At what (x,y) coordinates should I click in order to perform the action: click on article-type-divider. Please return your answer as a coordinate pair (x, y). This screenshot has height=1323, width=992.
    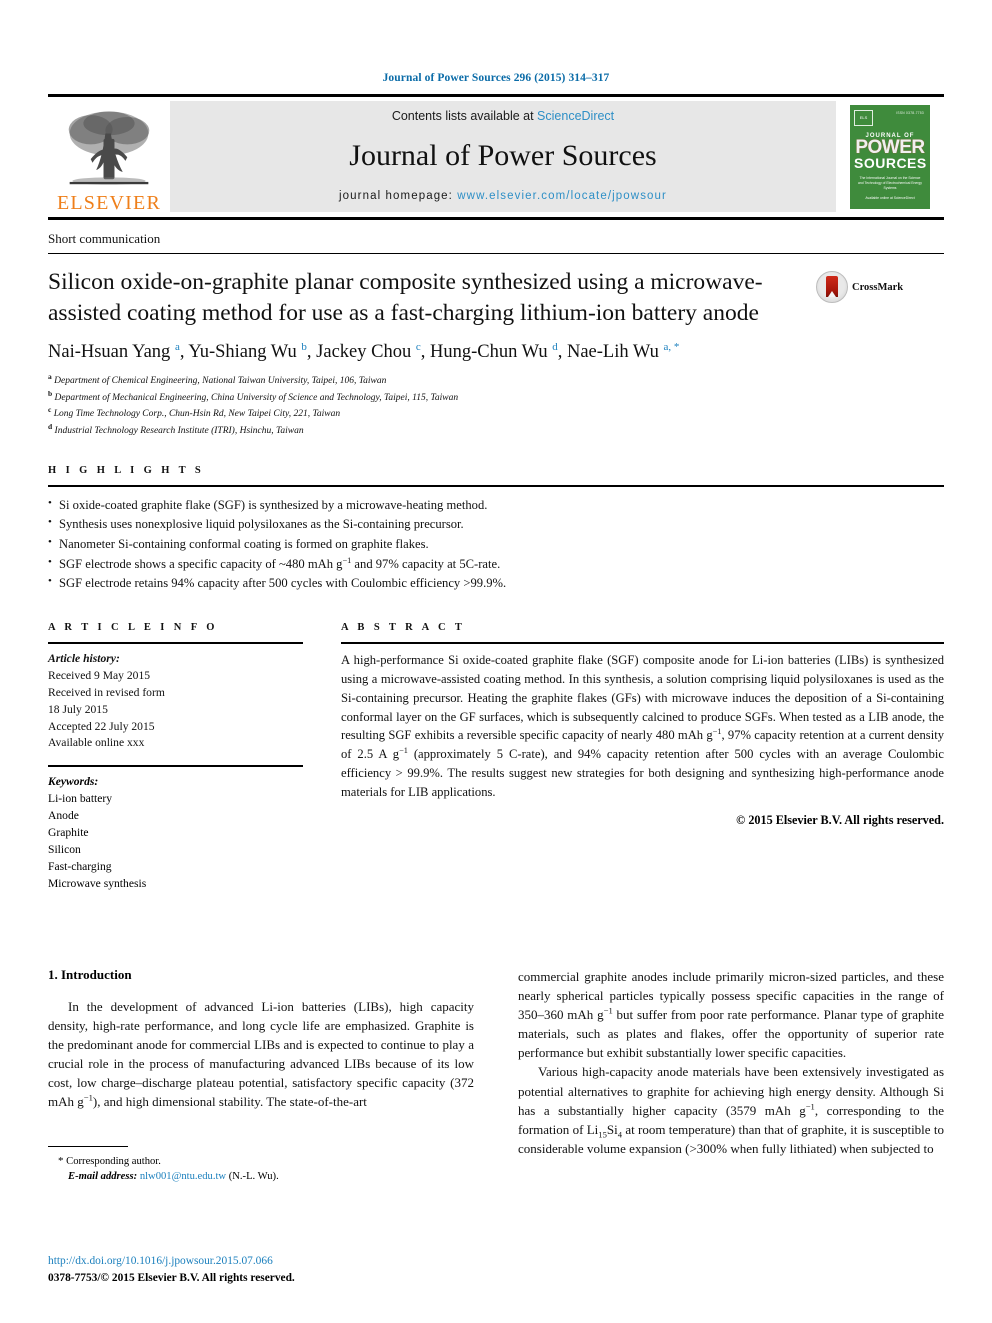
    Looking at the image, I should click on (496, 253).